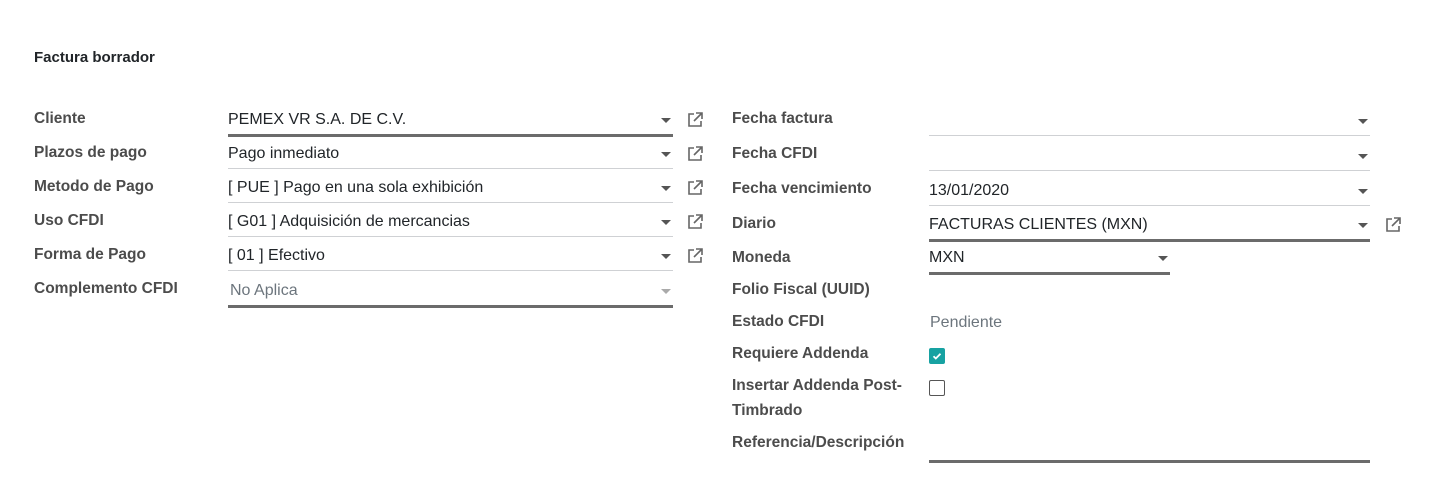 This screenshot has height=484, width=1444. I want to click on cliente-value: PEMEX VR S.A. DE C.V., so click(317, 119).